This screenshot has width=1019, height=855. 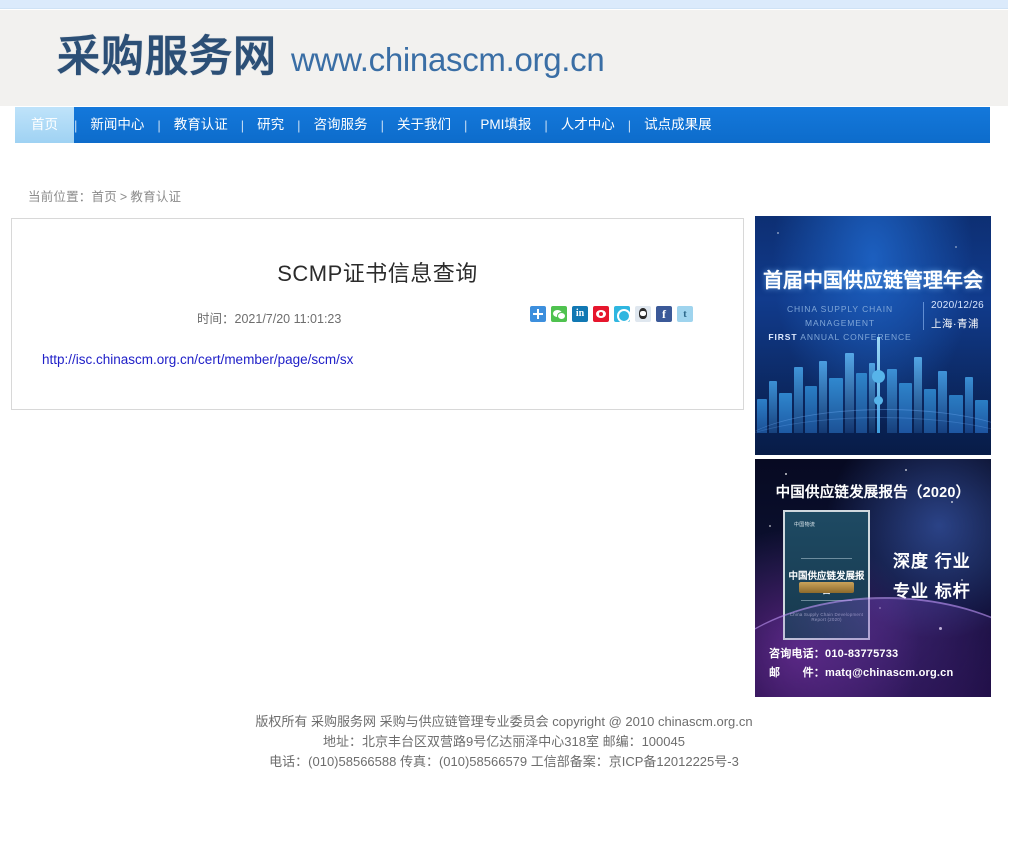 What do you see at coordinates (664, 314) in the screenshot?
I see `facebook-share-icon: f` at bounding box center [664, 314].